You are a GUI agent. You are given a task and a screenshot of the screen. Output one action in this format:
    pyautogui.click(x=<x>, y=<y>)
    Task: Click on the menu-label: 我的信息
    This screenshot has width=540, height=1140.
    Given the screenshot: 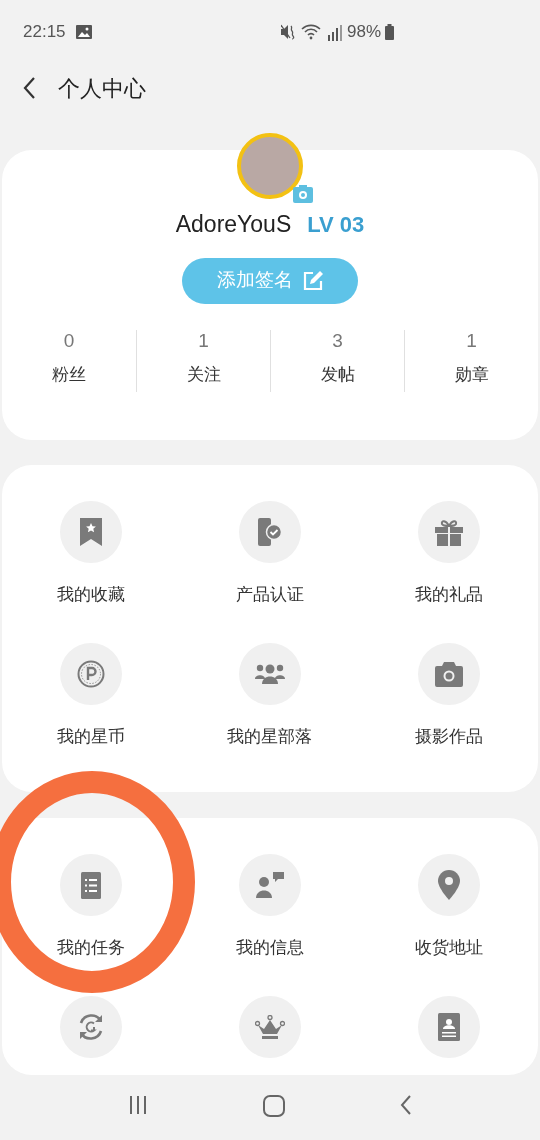 What is the action you would take?
    pyautogui.click(x=270, y=948)
    